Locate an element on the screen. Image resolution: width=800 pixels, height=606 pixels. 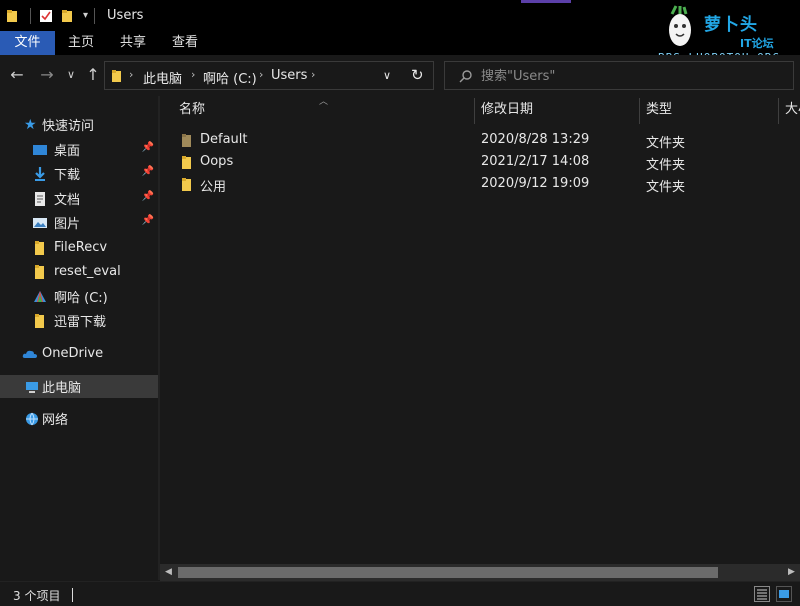
download-icon is located at coordinates (40, 173).